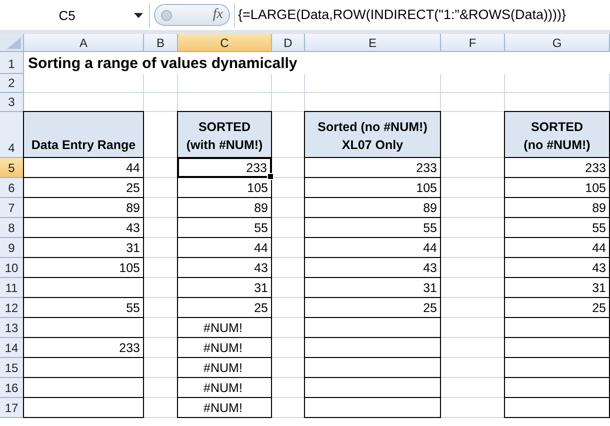 Image resolution: width=610 pixels, height=426 pixels. I want to click on row-header: 12, so click(12, 308).